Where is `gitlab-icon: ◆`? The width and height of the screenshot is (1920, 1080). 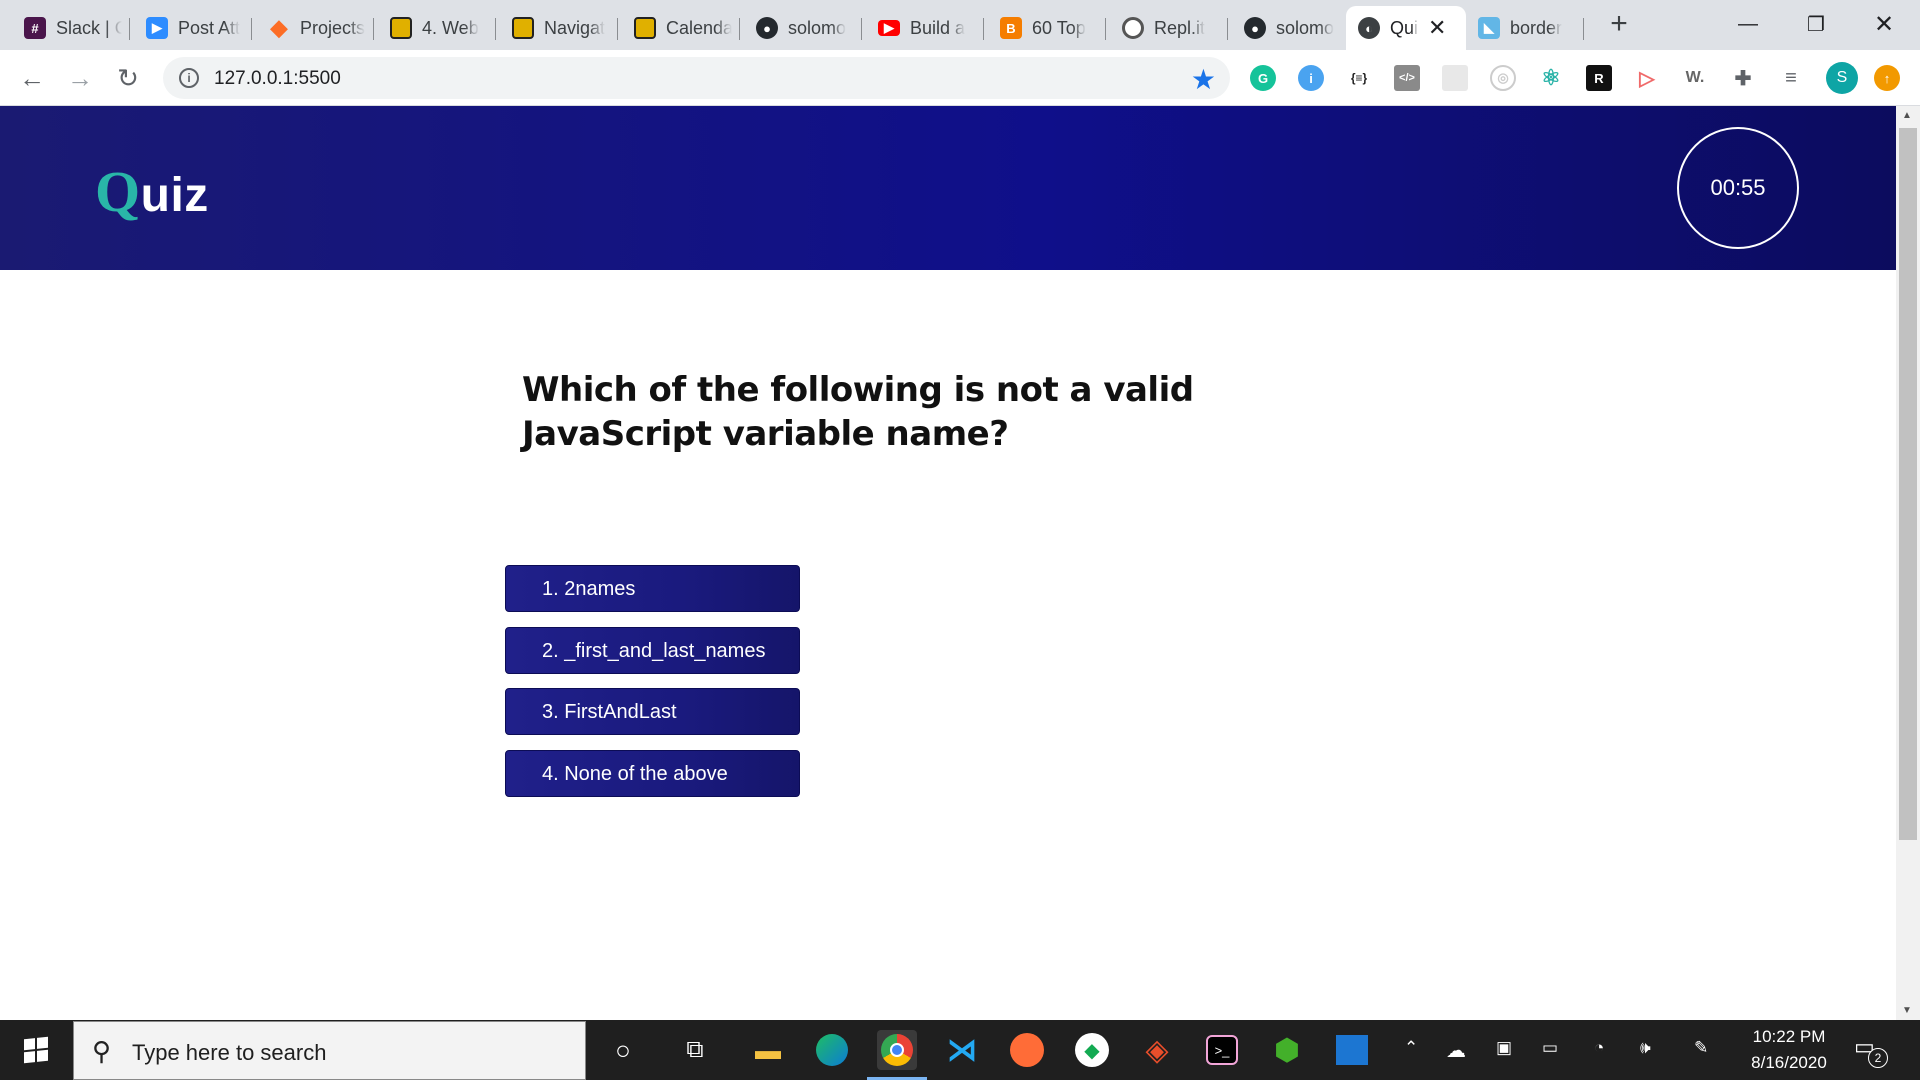
gitlab-icon: ◆ is located at coordinates (279, 27).